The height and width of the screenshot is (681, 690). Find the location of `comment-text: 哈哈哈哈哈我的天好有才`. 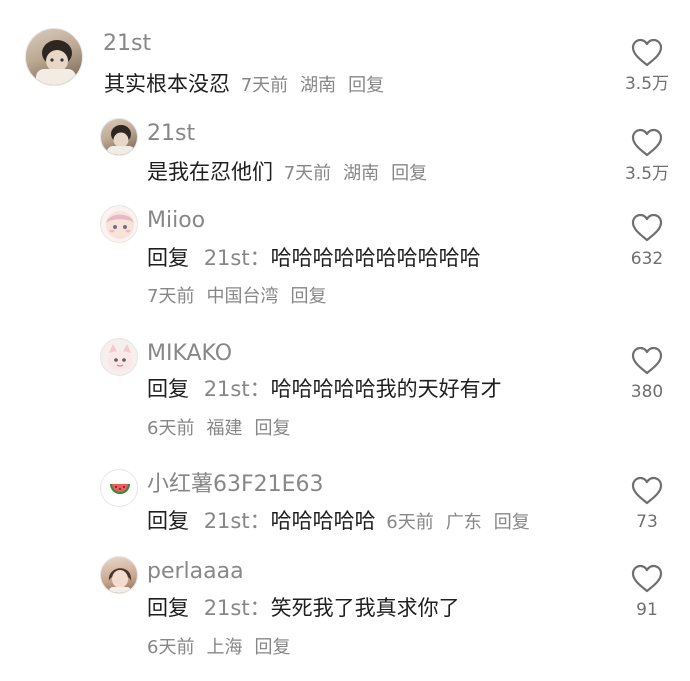

comment-text: 哈哈哈哈哈我的天好有才 is located at coordinates (386, 389).